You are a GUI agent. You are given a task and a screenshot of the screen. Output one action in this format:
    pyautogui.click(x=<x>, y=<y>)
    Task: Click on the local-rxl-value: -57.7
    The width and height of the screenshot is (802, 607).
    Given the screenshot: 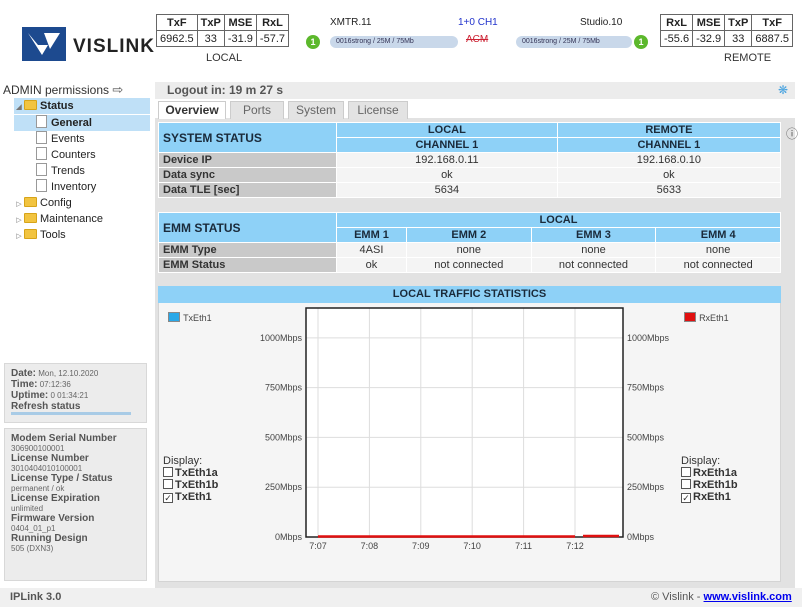 What is the action you would take?
    pyautogui.click(x=272, y=38)
    